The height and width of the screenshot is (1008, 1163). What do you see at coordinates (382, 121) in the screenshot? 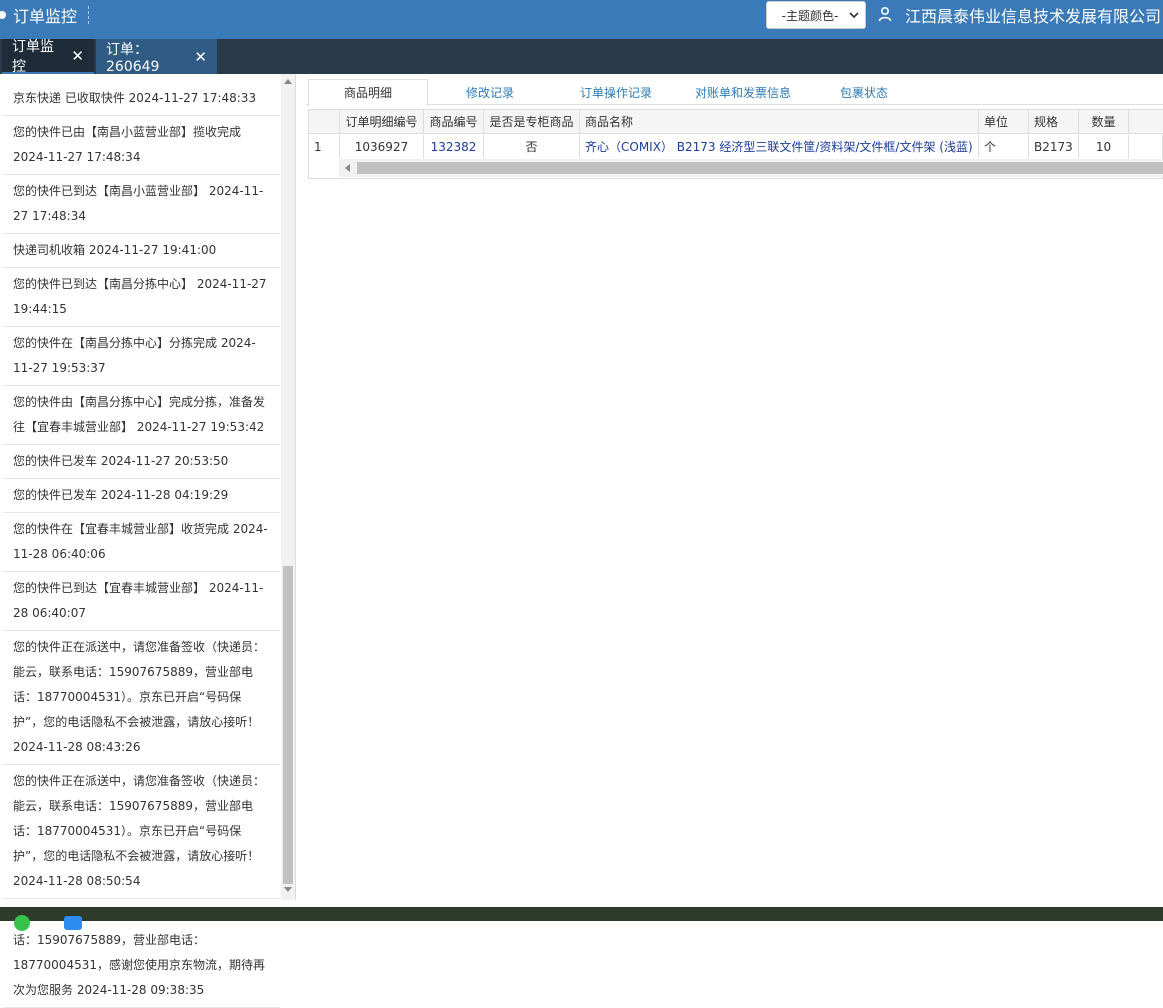
I see `grid-header-cell: 订单明细编号` at bounding box center [382, 121].